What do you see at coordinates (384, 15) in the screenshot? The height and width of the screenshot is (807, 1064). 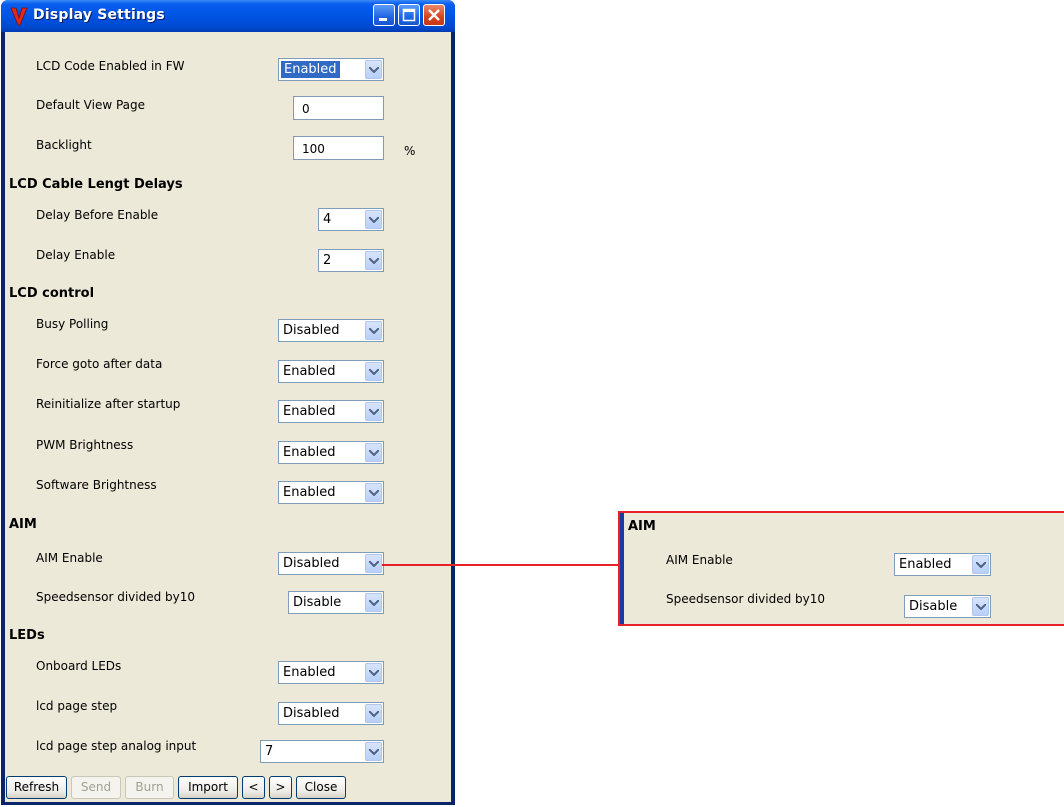 I see `minimize-button` at bounding box center [384, 15].